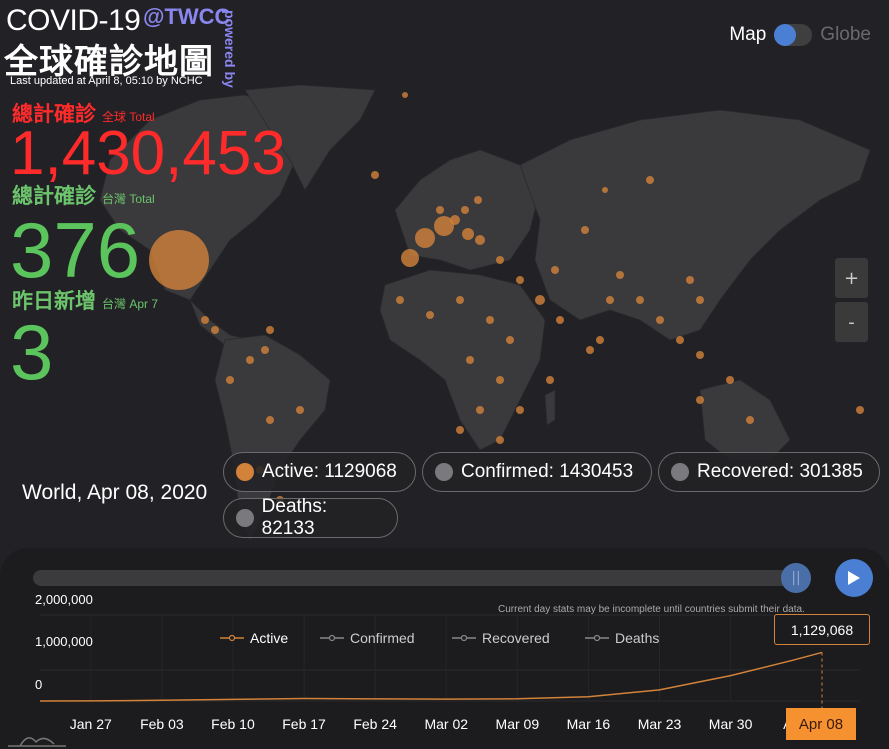  Describe the element at coordinates (589, 724) in the screenshot. I see `x-tick-label: Mar 16` at that location.